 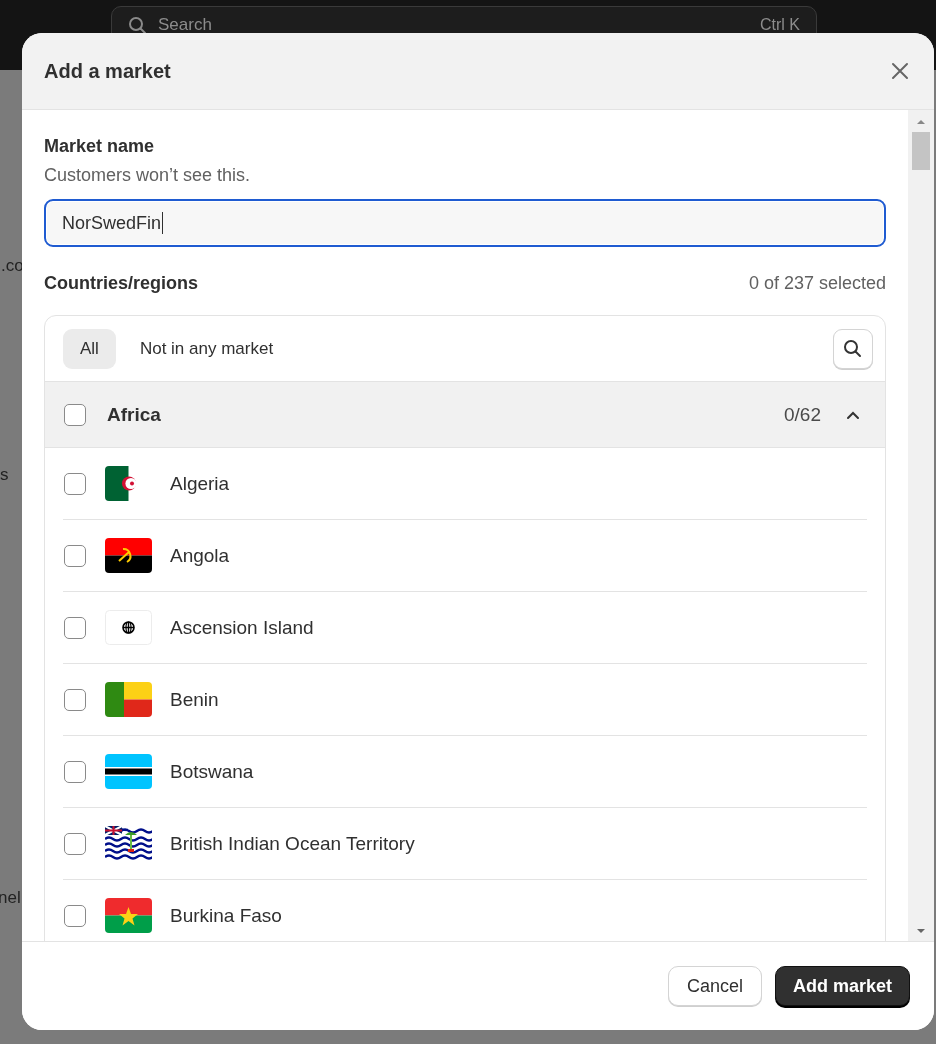 I want to click on search-button, so click(x=853, y=348).